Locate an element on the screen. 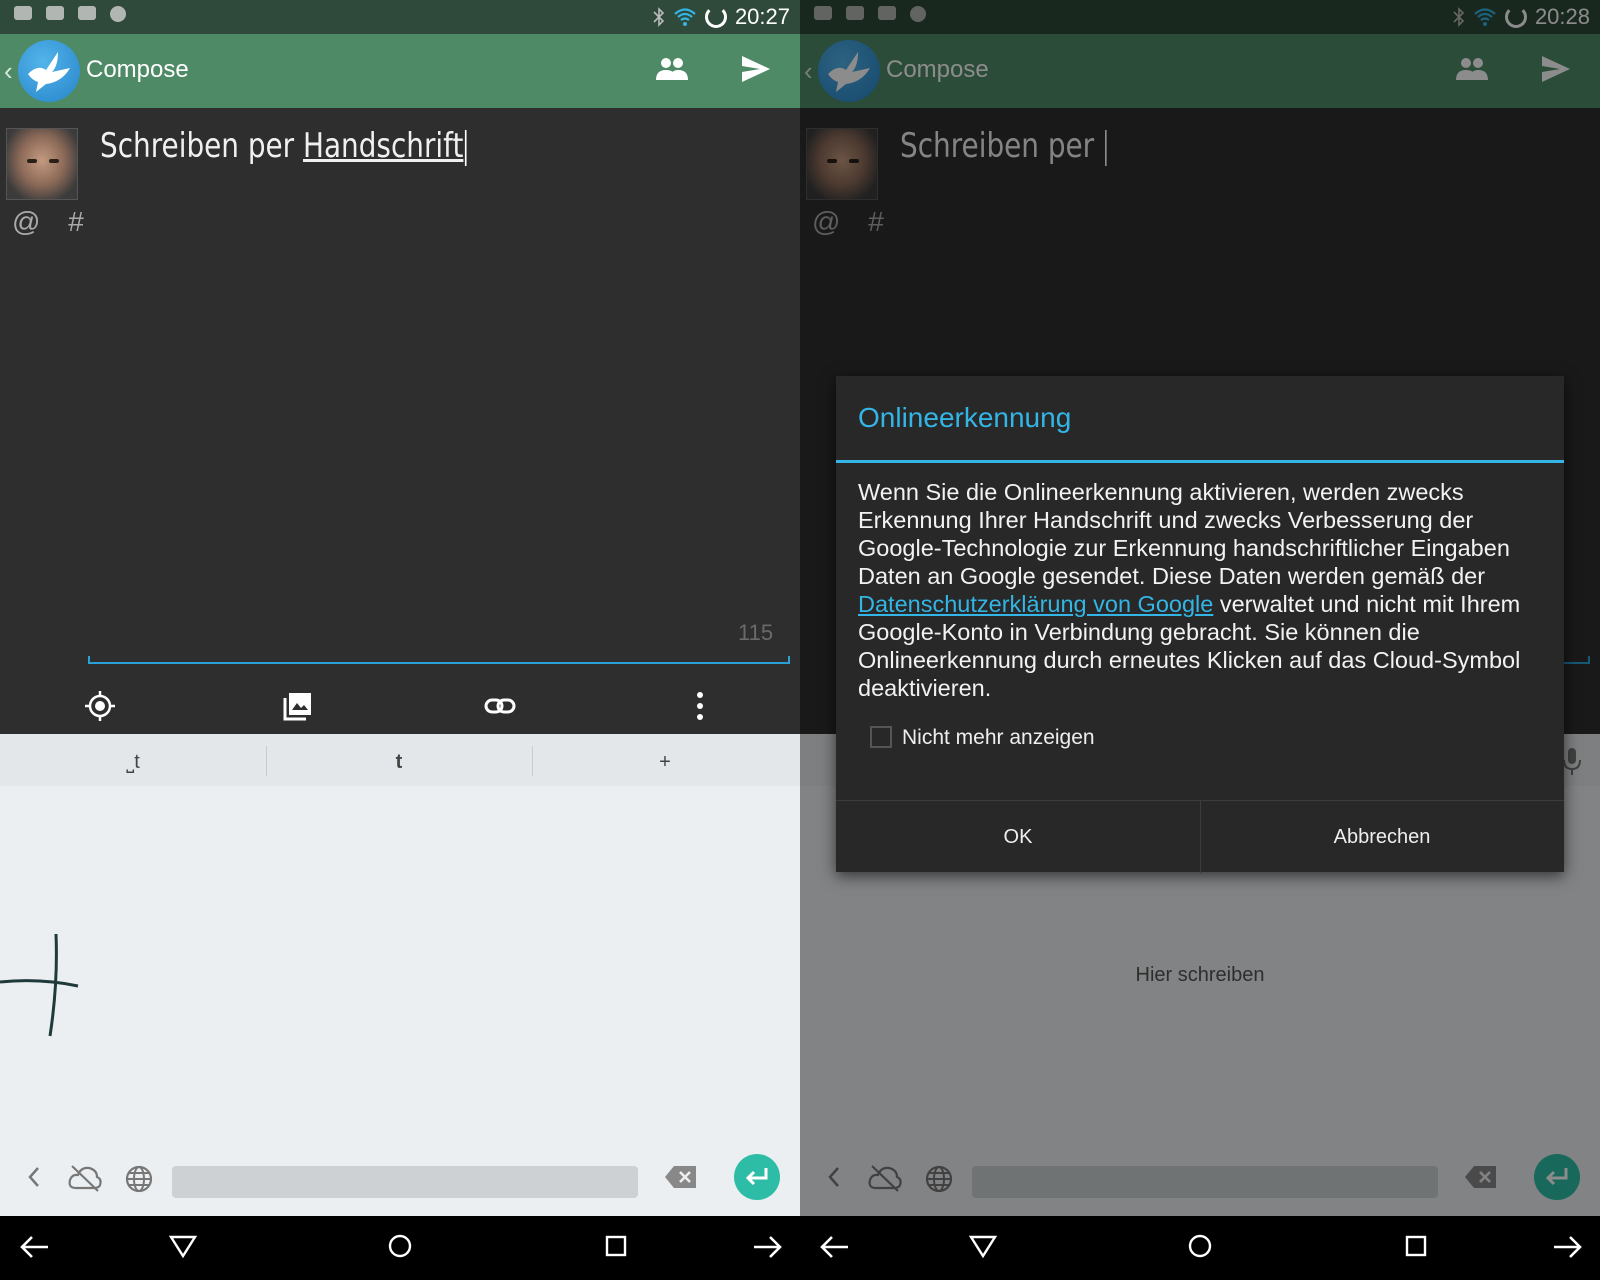 The width and height of the screenshot is (1600, 1280). keyboard-bottom-row is located at coordinates (400, 1180).